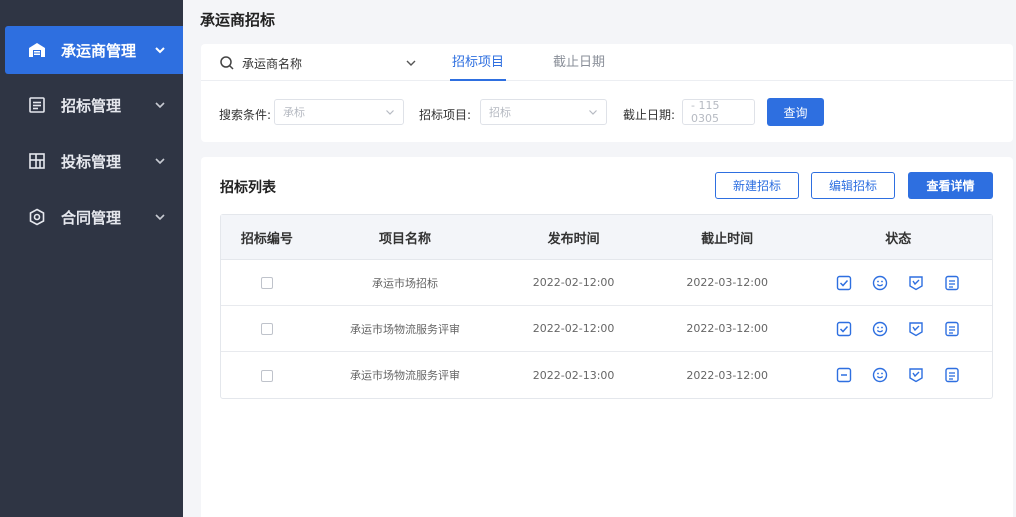 The height and width of the screenshot is (517, 1016). I want to click on search-condition-value: 承标, so click(294, 112).